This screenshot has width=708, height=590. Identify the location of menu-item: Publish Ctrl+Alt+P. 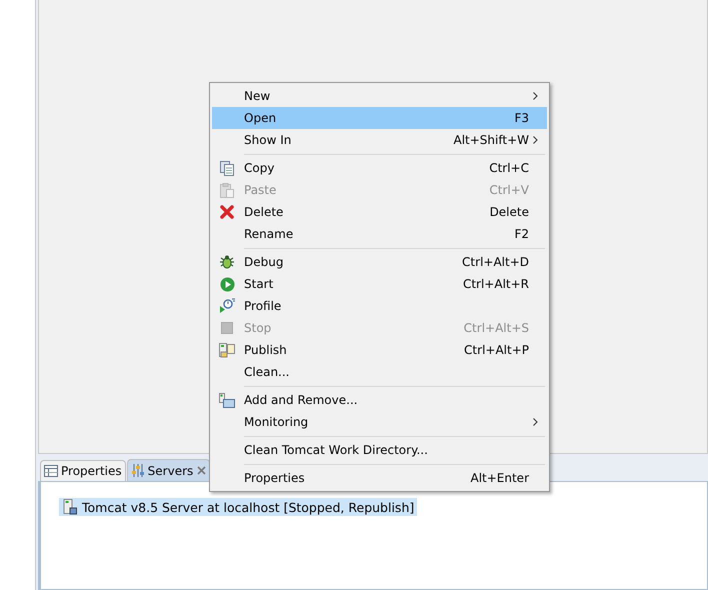
(379, 350).